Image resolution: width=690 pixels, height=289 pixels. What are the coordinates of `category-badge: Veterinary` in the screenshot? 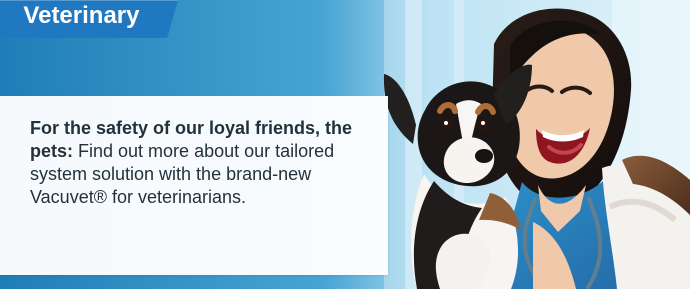 It's located at (89, 19).